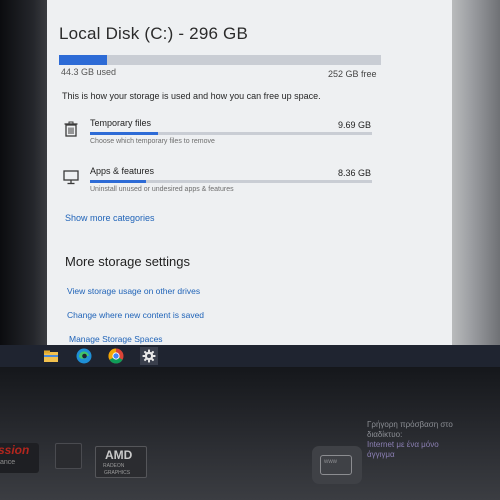 This screenshot has height=500, width=500. Describe the element at coordinates (84, 356) in the screenshot. I see `edge-icon` at that location.